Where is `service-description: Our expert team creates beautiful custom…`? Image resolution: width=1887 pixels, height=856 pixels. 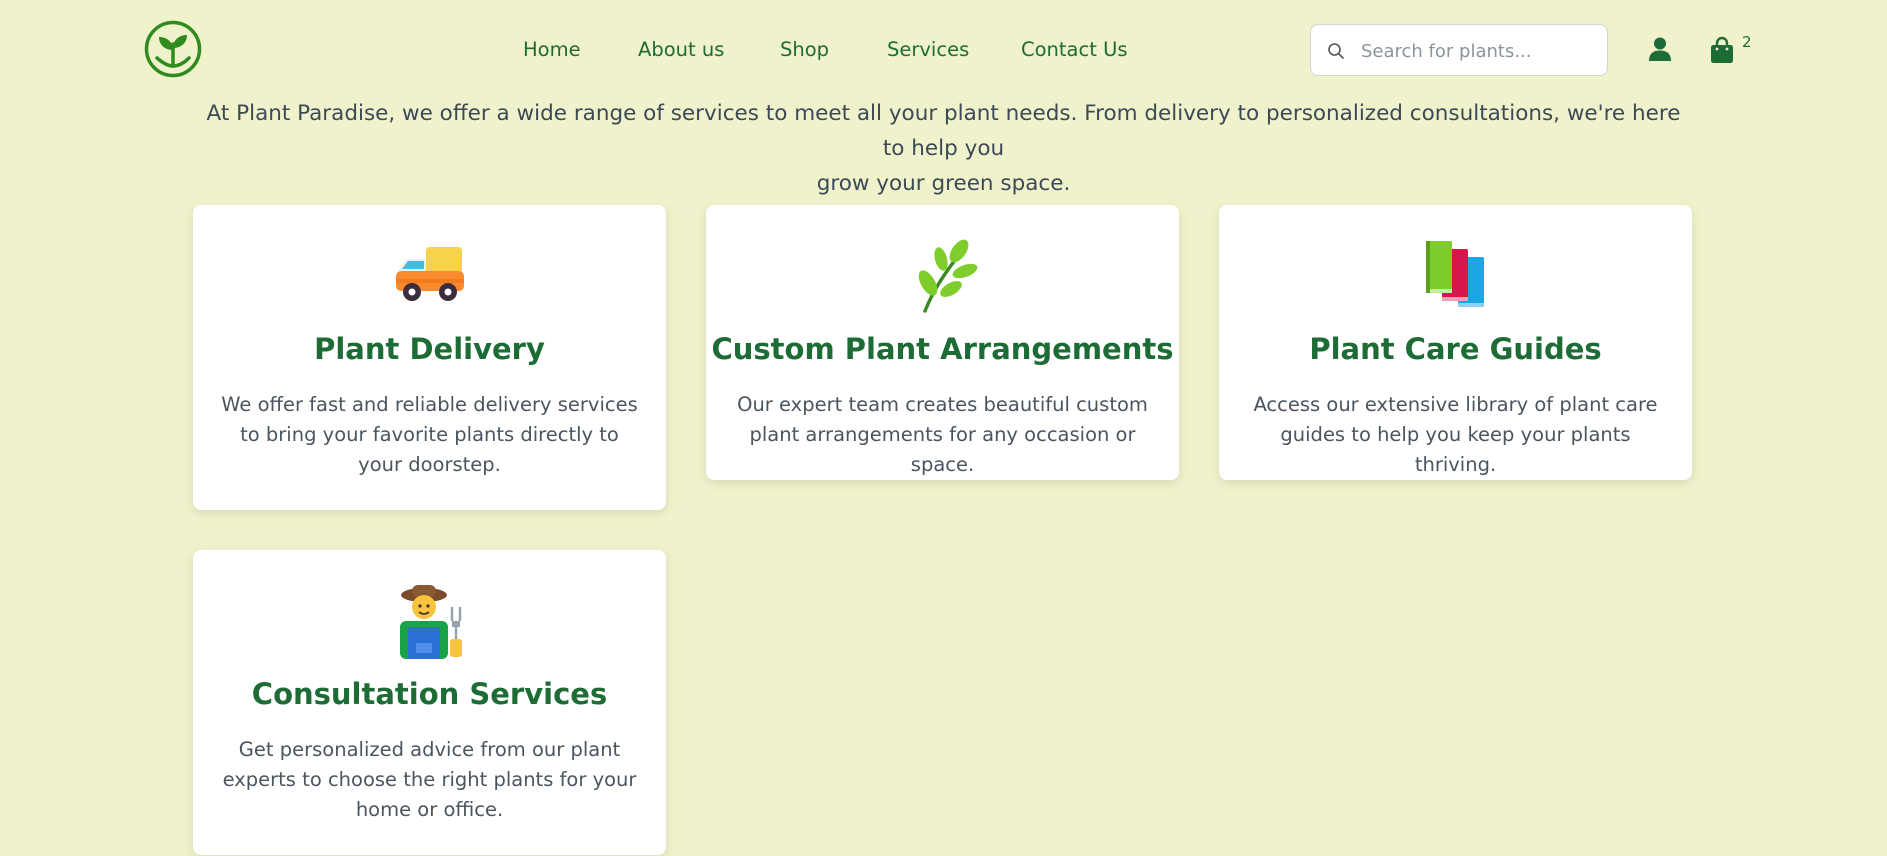 service-description: Our expert team creates beautiful custom… is located at coordinates (942, 434).